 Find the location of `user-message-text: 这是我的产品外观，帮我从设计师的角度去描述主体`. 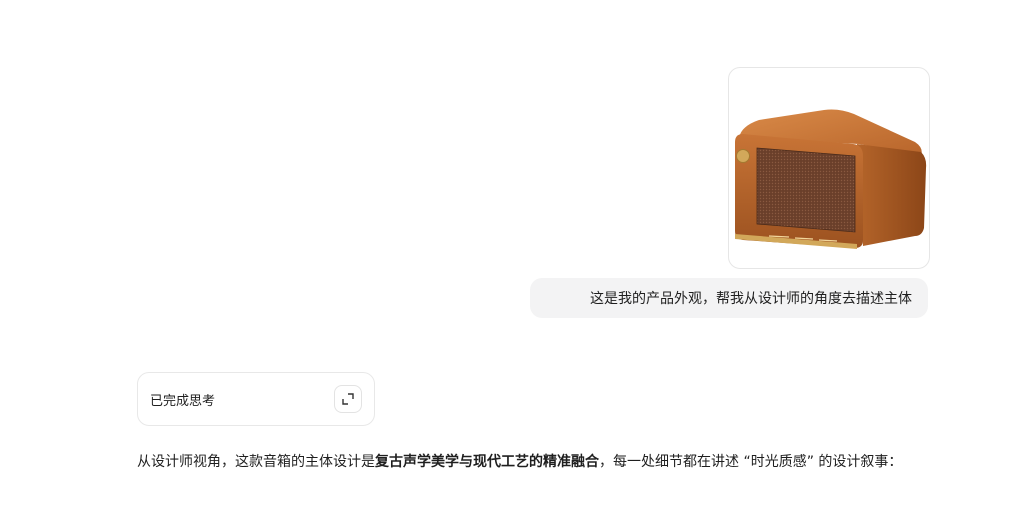

user-message-text: 这是我的产品外观，帮我从设计师的角度去描述主体 is located at coordinates (751, 299).